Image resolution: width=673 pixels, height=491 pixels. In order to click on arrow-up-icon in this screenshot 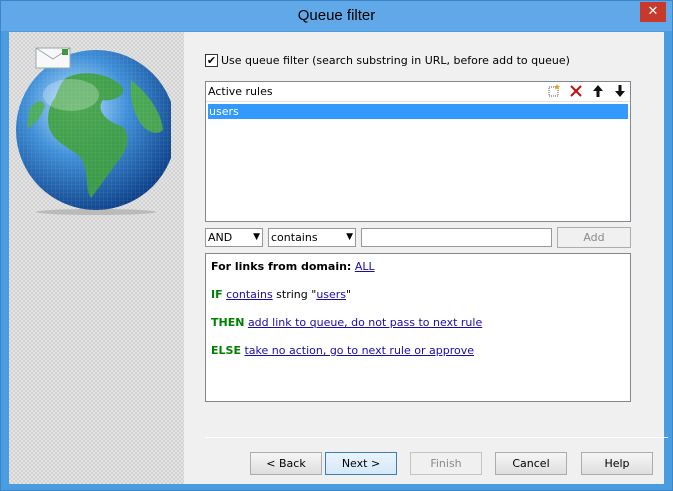, I will do `click(598, 92)`.